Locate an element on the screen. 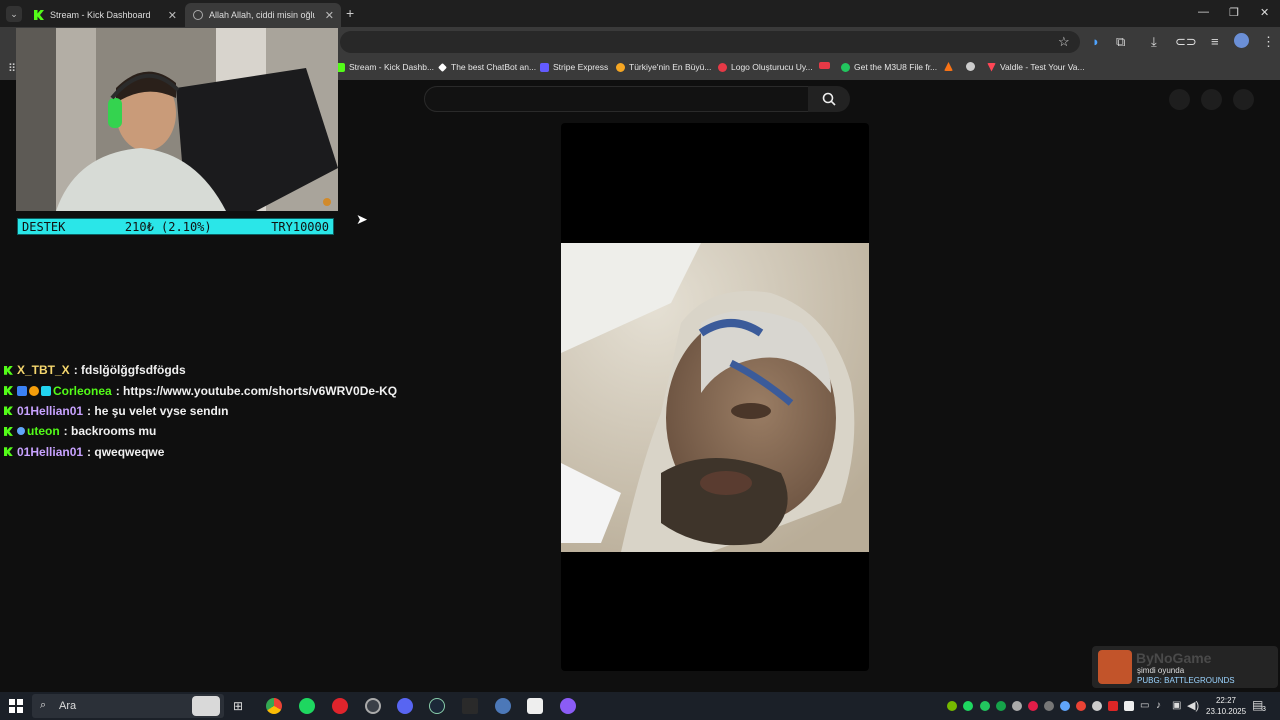 The image size is (1280, 720). search-highlight-image is located at coordinates (206, 706).